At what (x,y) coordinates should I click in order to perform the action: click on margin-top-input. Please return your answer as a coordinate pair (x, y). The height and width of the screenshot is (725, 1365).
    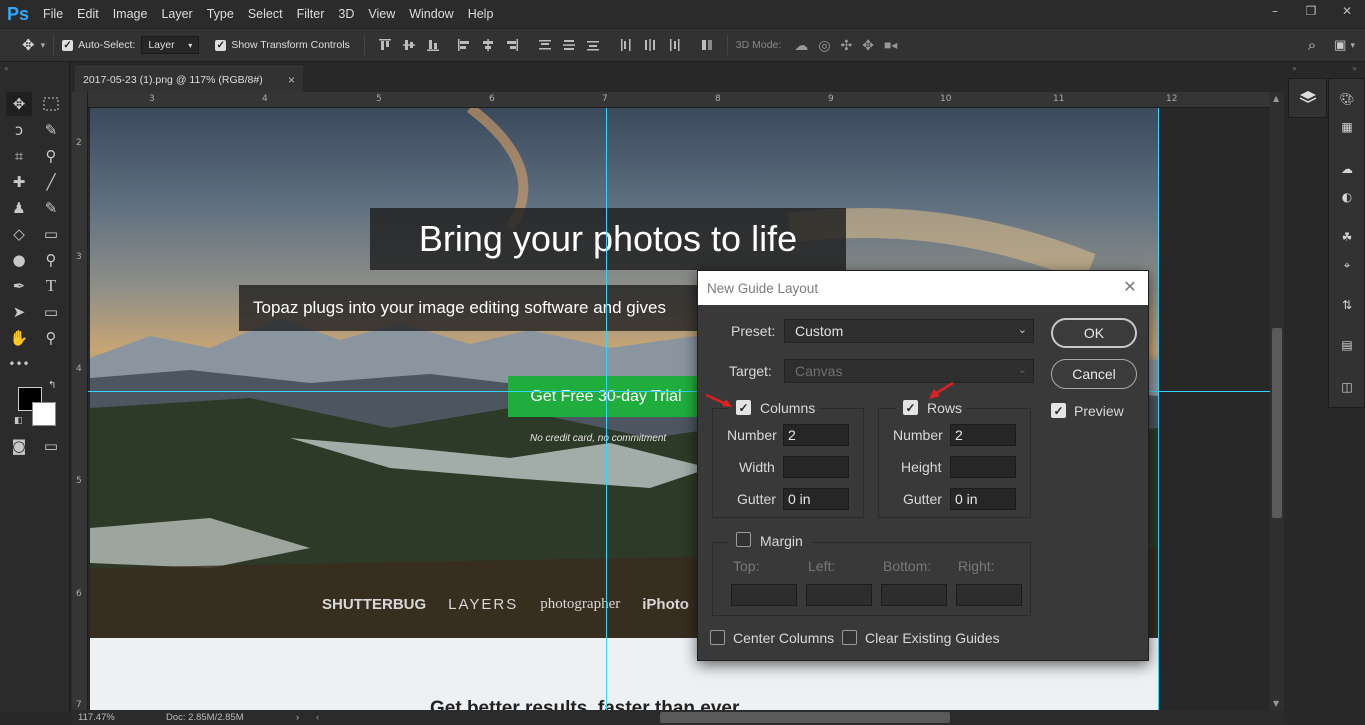
    Looking at the image, I should click on (764, 595).